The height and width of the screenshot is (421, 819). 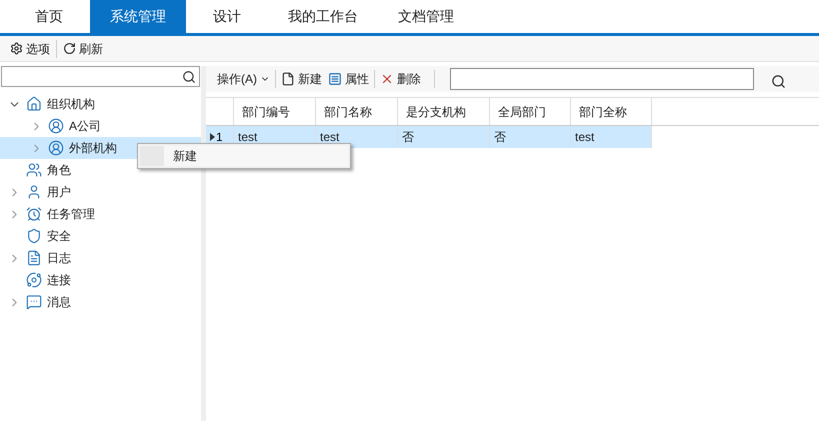 What do you see at coordinates (34, 236) in the screenshot?
I see `shield-icon` at bounding box center [34, 236].